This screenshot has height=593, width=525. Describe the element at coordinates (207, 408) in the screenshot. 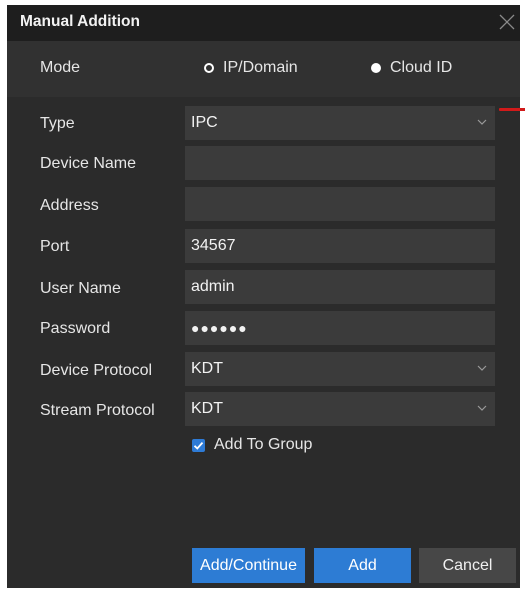

I see `stream-protocol-value: KDT` at that location.